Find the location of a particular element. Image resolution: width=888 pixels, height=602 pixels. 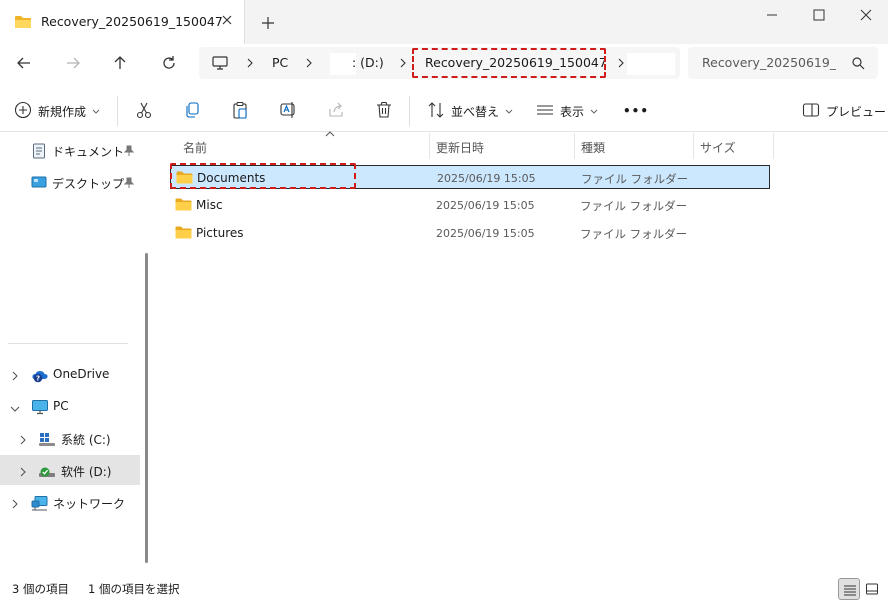

breadcrumb: PC : (D:) Recovery_20250619_150047 is located at coordinates (439, 63).